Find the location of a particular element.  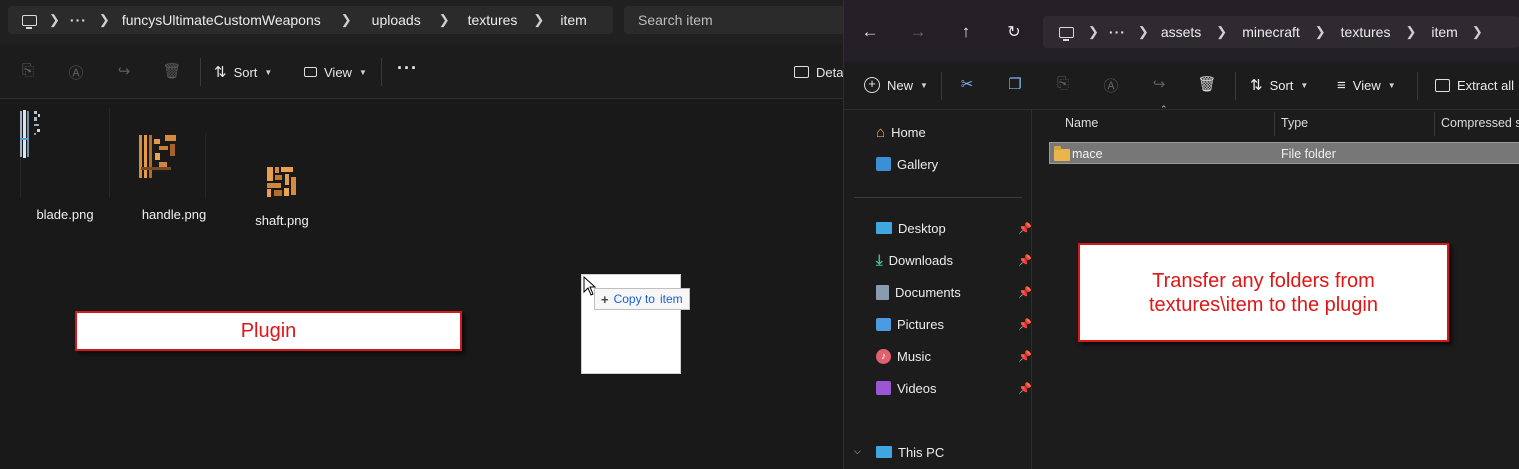

nav-item-this-pc: This PC is located at coordinates (910, 452).